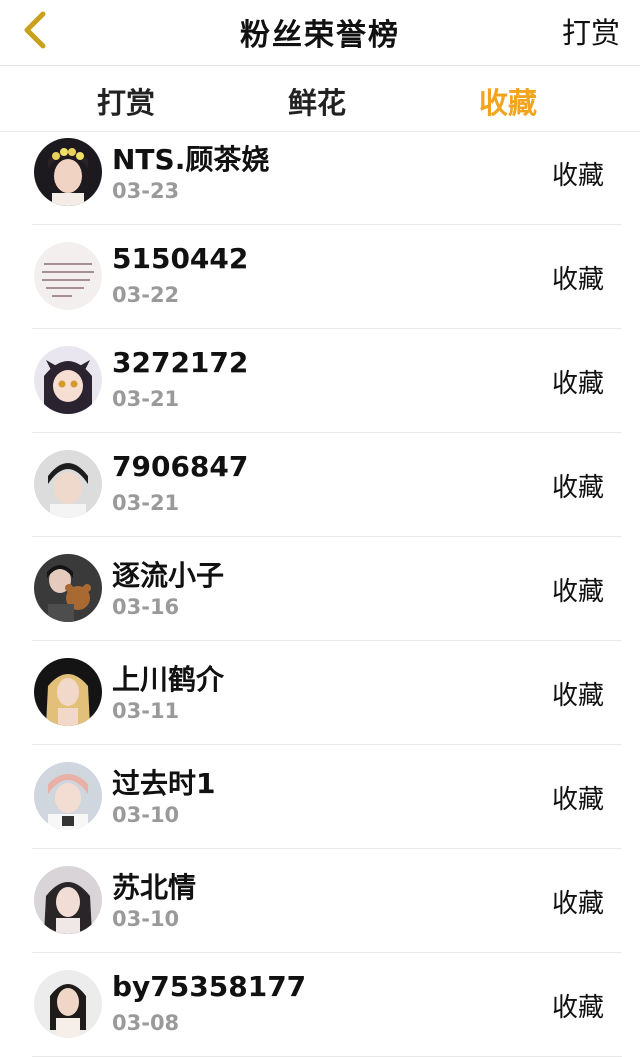 The height and width of the screenshot is (1057, 640). Describe the element at coordinates (327, 589) in the screenshot. I see `list-item: 逐流小子 03-16 收藏` at that location.